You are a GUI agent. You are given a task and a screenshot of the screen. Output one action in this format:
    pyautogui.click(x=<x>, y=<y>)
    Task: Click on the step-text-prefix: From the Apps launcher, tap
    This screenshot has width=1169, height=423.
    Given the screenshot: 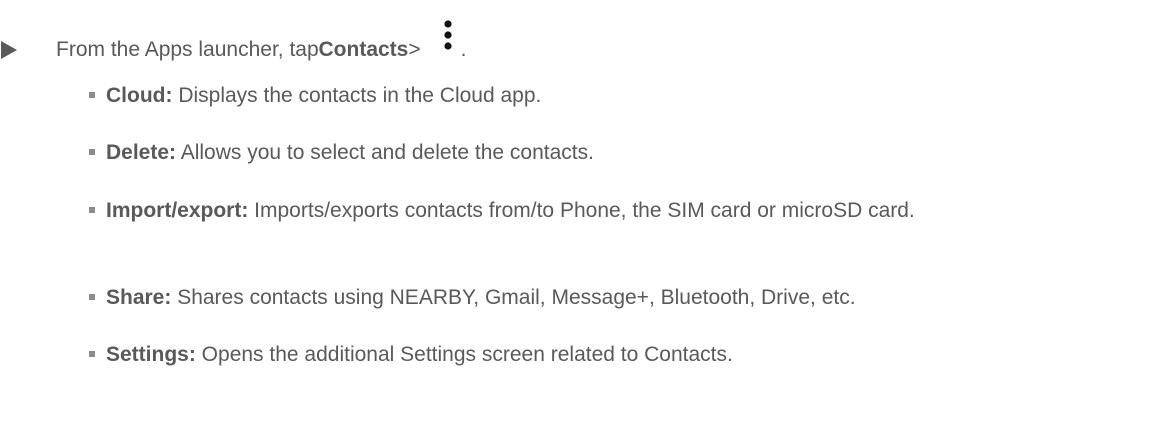 What is the action you would take?
    pyautogui.click(x=187, y=49)
    